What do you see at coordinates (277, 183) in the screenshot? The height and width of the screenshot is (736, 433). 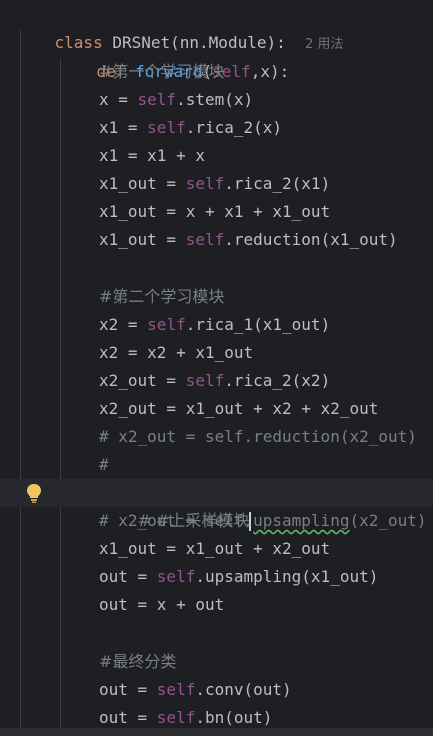 I see `code-text: .rica_2(x1)` at bounding box center [277, 183].